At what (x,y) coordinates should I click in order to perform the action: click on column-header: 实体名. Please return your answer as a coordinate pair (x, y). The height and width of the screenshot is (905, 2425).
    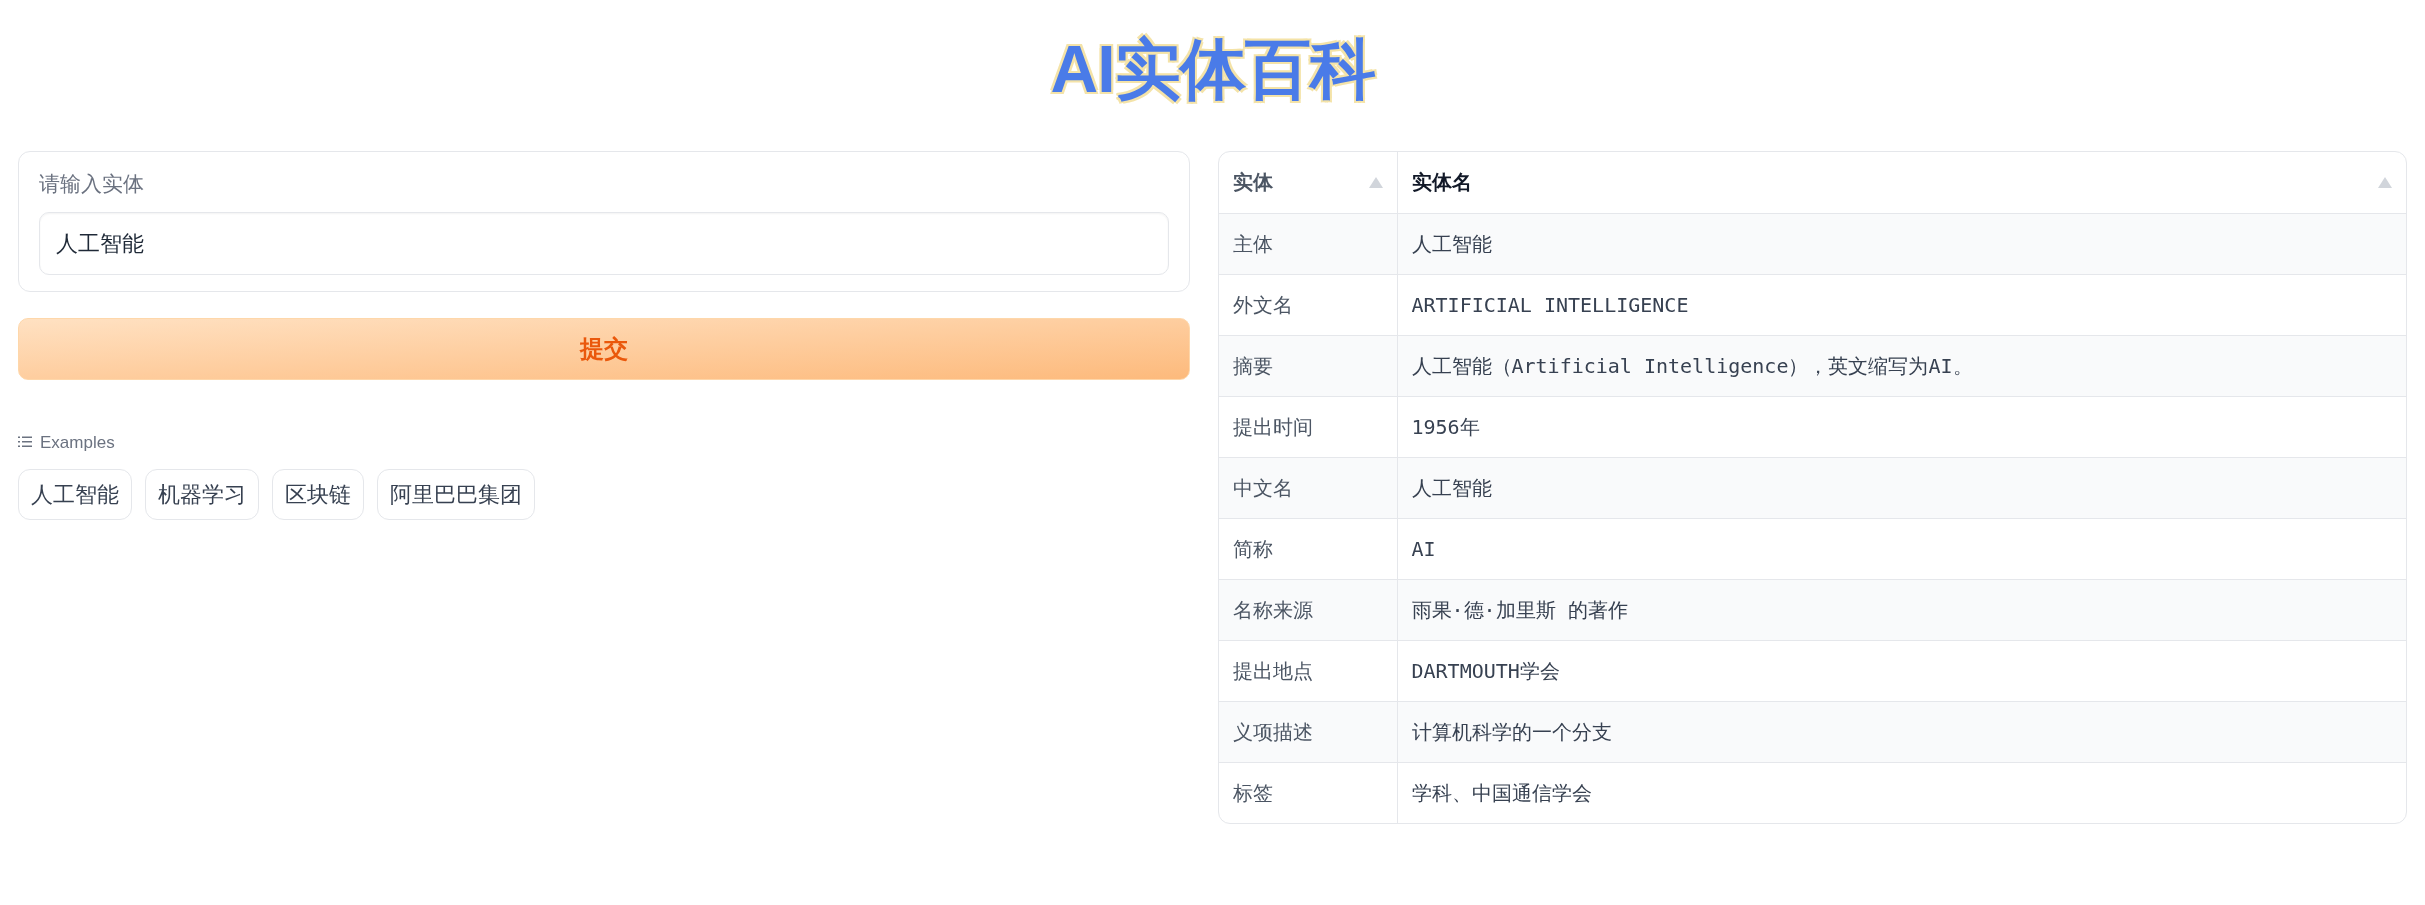
    Looking at the image, I should click on (1441, 182).